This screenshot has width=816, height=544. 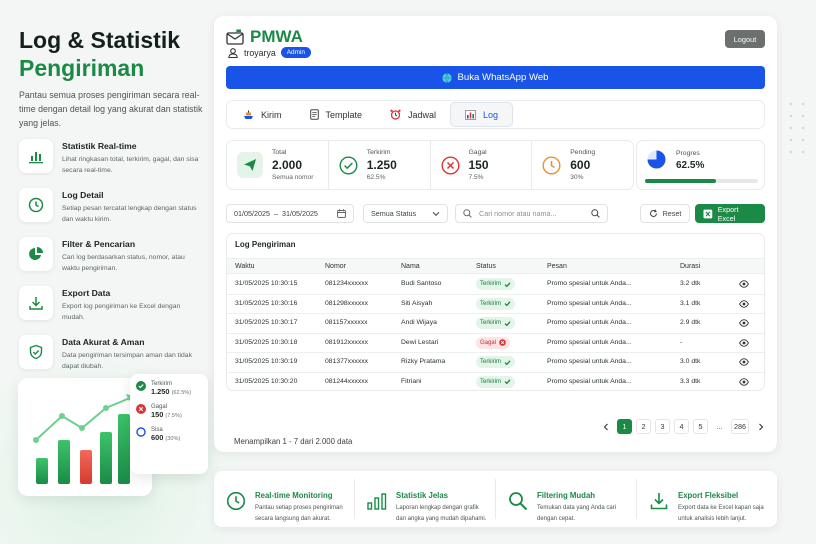 I want to click on bar-chart-icon, so click(x=36, y=156).